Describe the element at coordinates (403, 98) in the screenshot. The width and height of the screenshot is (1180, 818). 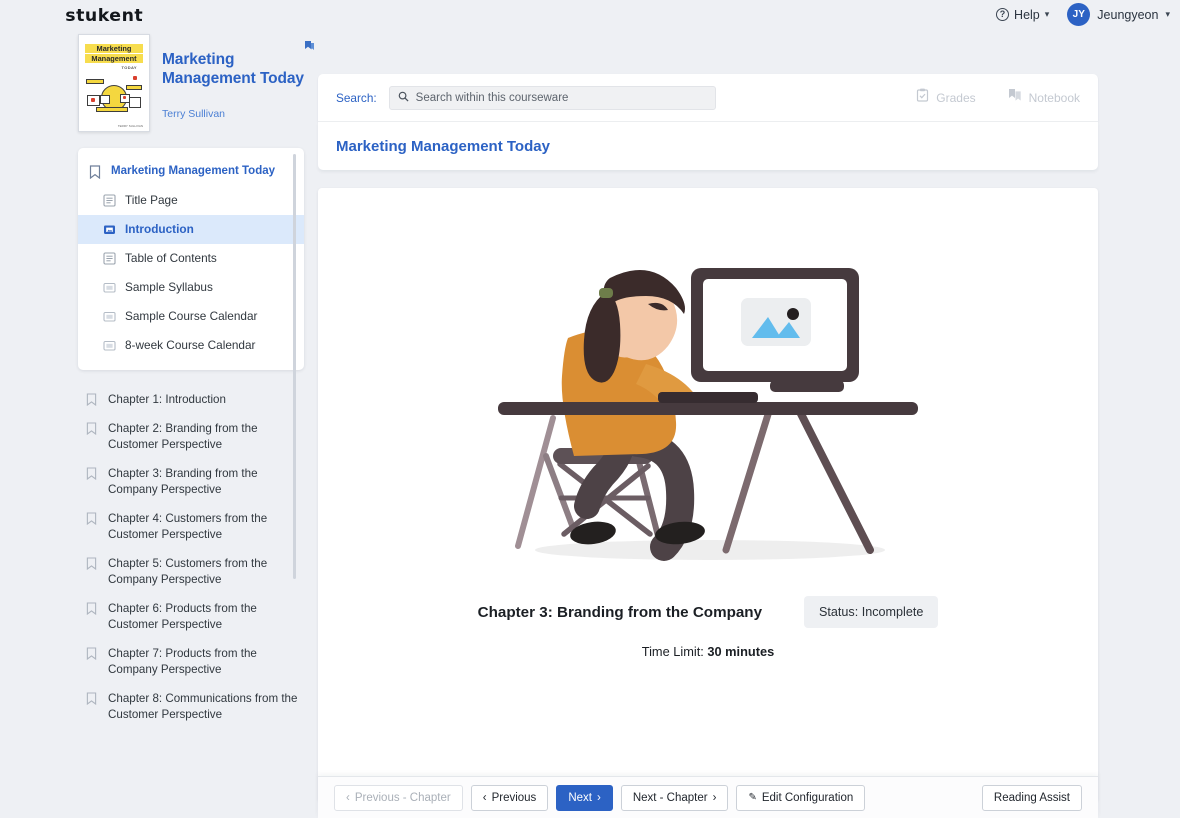
I see `search-icon` at that location.